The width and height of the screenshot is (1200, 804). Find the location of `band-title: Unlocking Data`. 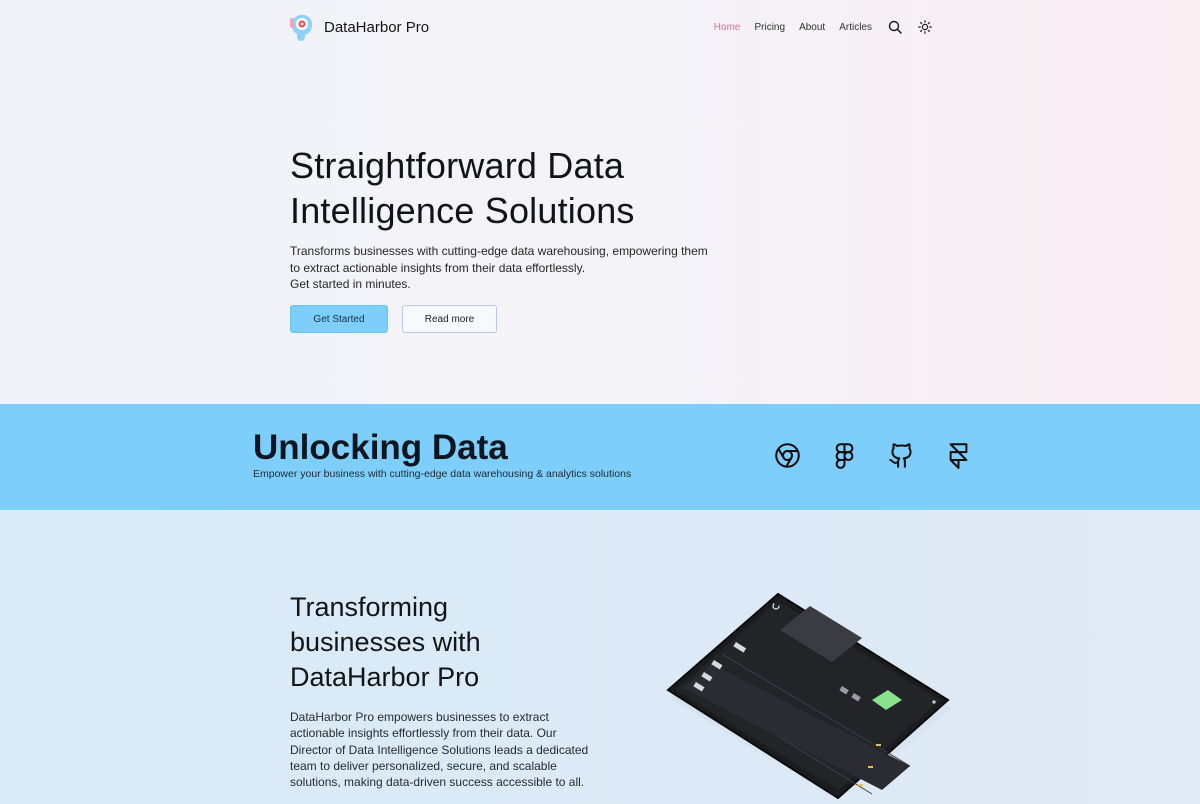

band-title: Unlocking Data is located at coordinates (380, 447).